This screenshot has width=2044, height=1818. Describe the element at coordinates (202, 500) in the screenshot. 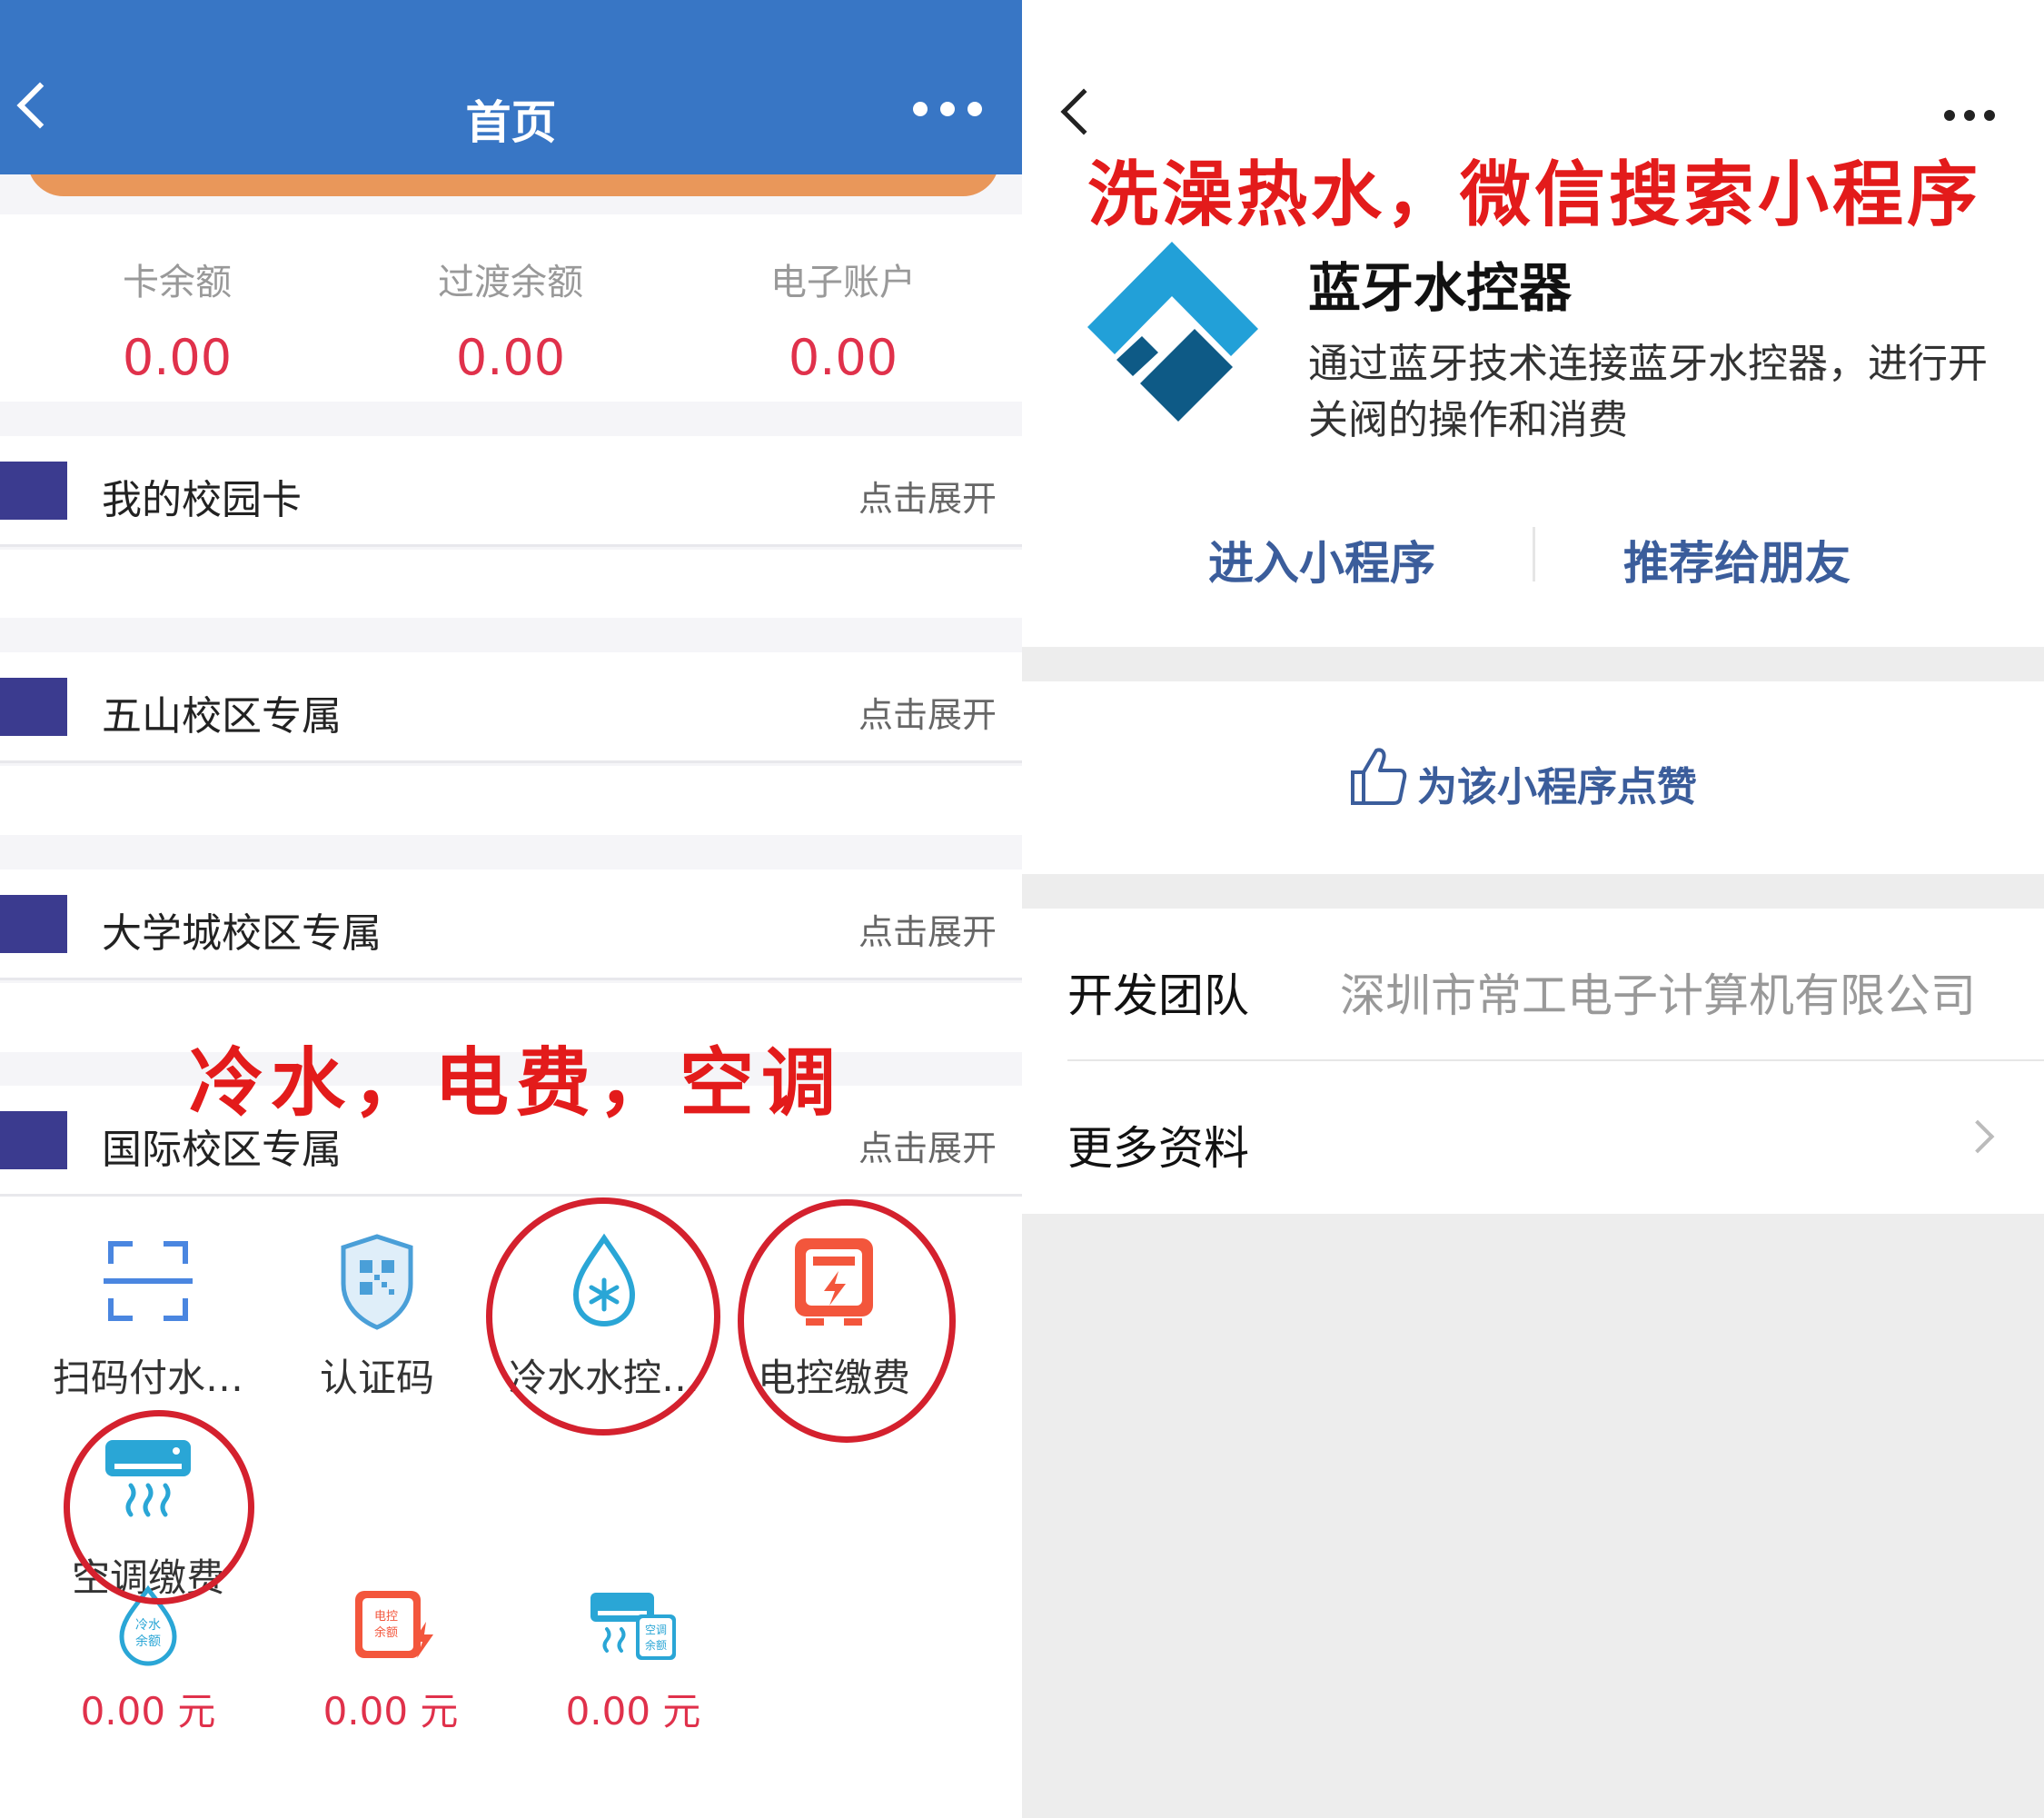

I see `section-title: 我的校园卡` at that location.